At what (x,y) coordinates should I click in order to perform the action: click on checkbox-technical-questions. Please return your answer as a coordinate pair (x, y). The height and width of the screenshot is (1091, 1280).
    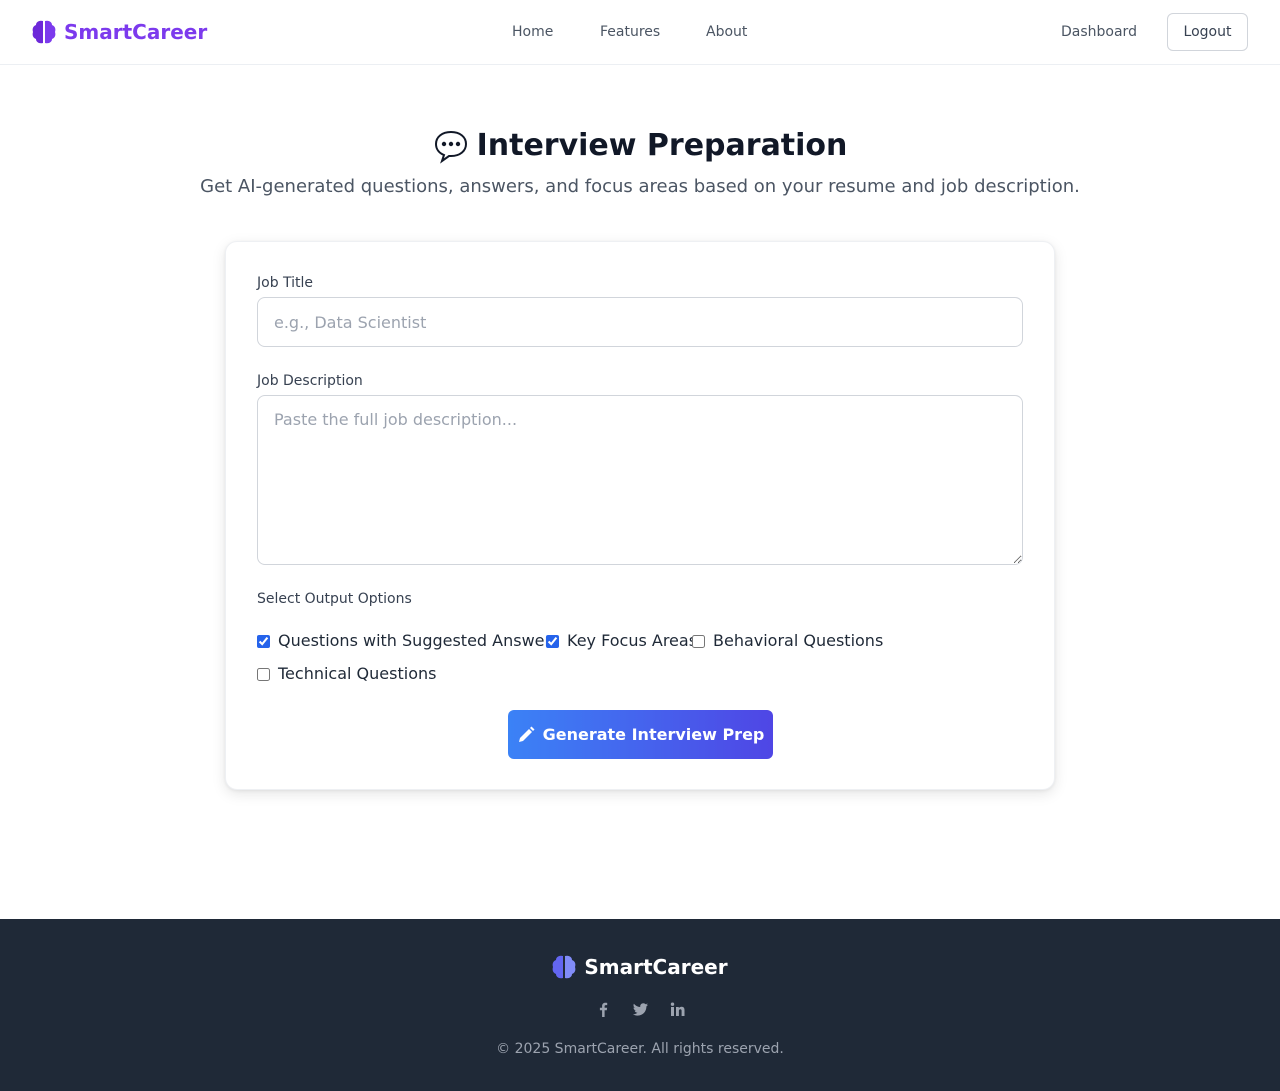
    Looking at the image, I should click on (263, 674).